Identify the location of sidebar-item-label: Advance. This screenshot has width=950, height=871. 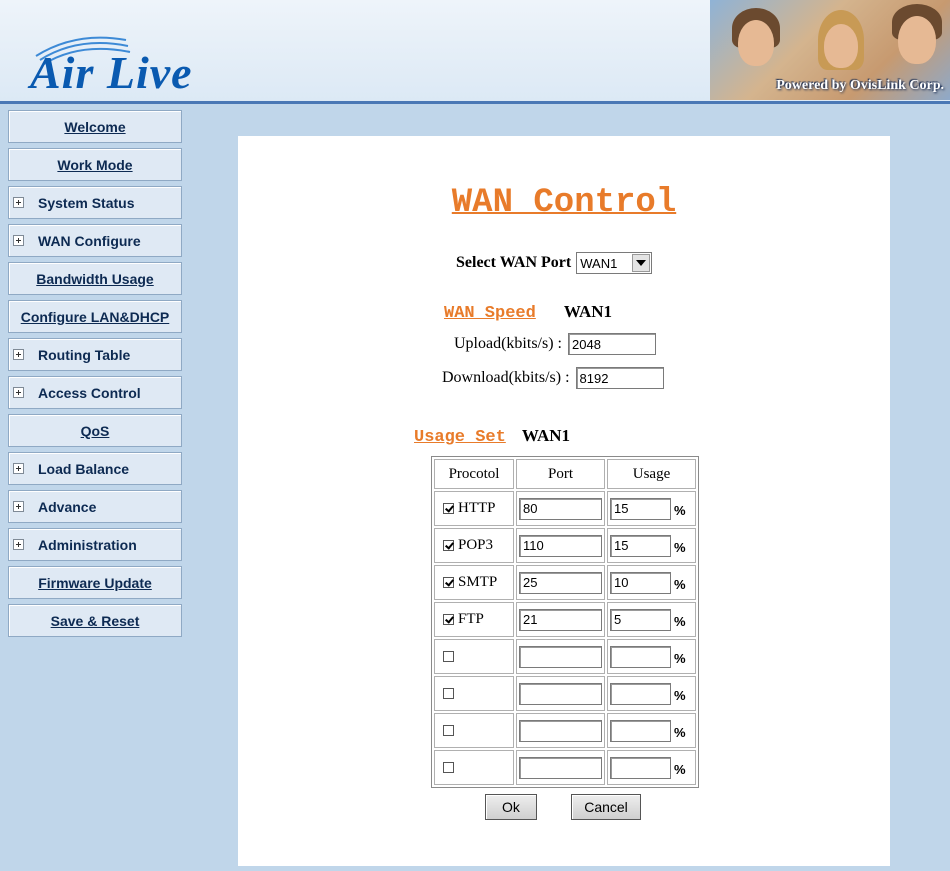
(67, 506).